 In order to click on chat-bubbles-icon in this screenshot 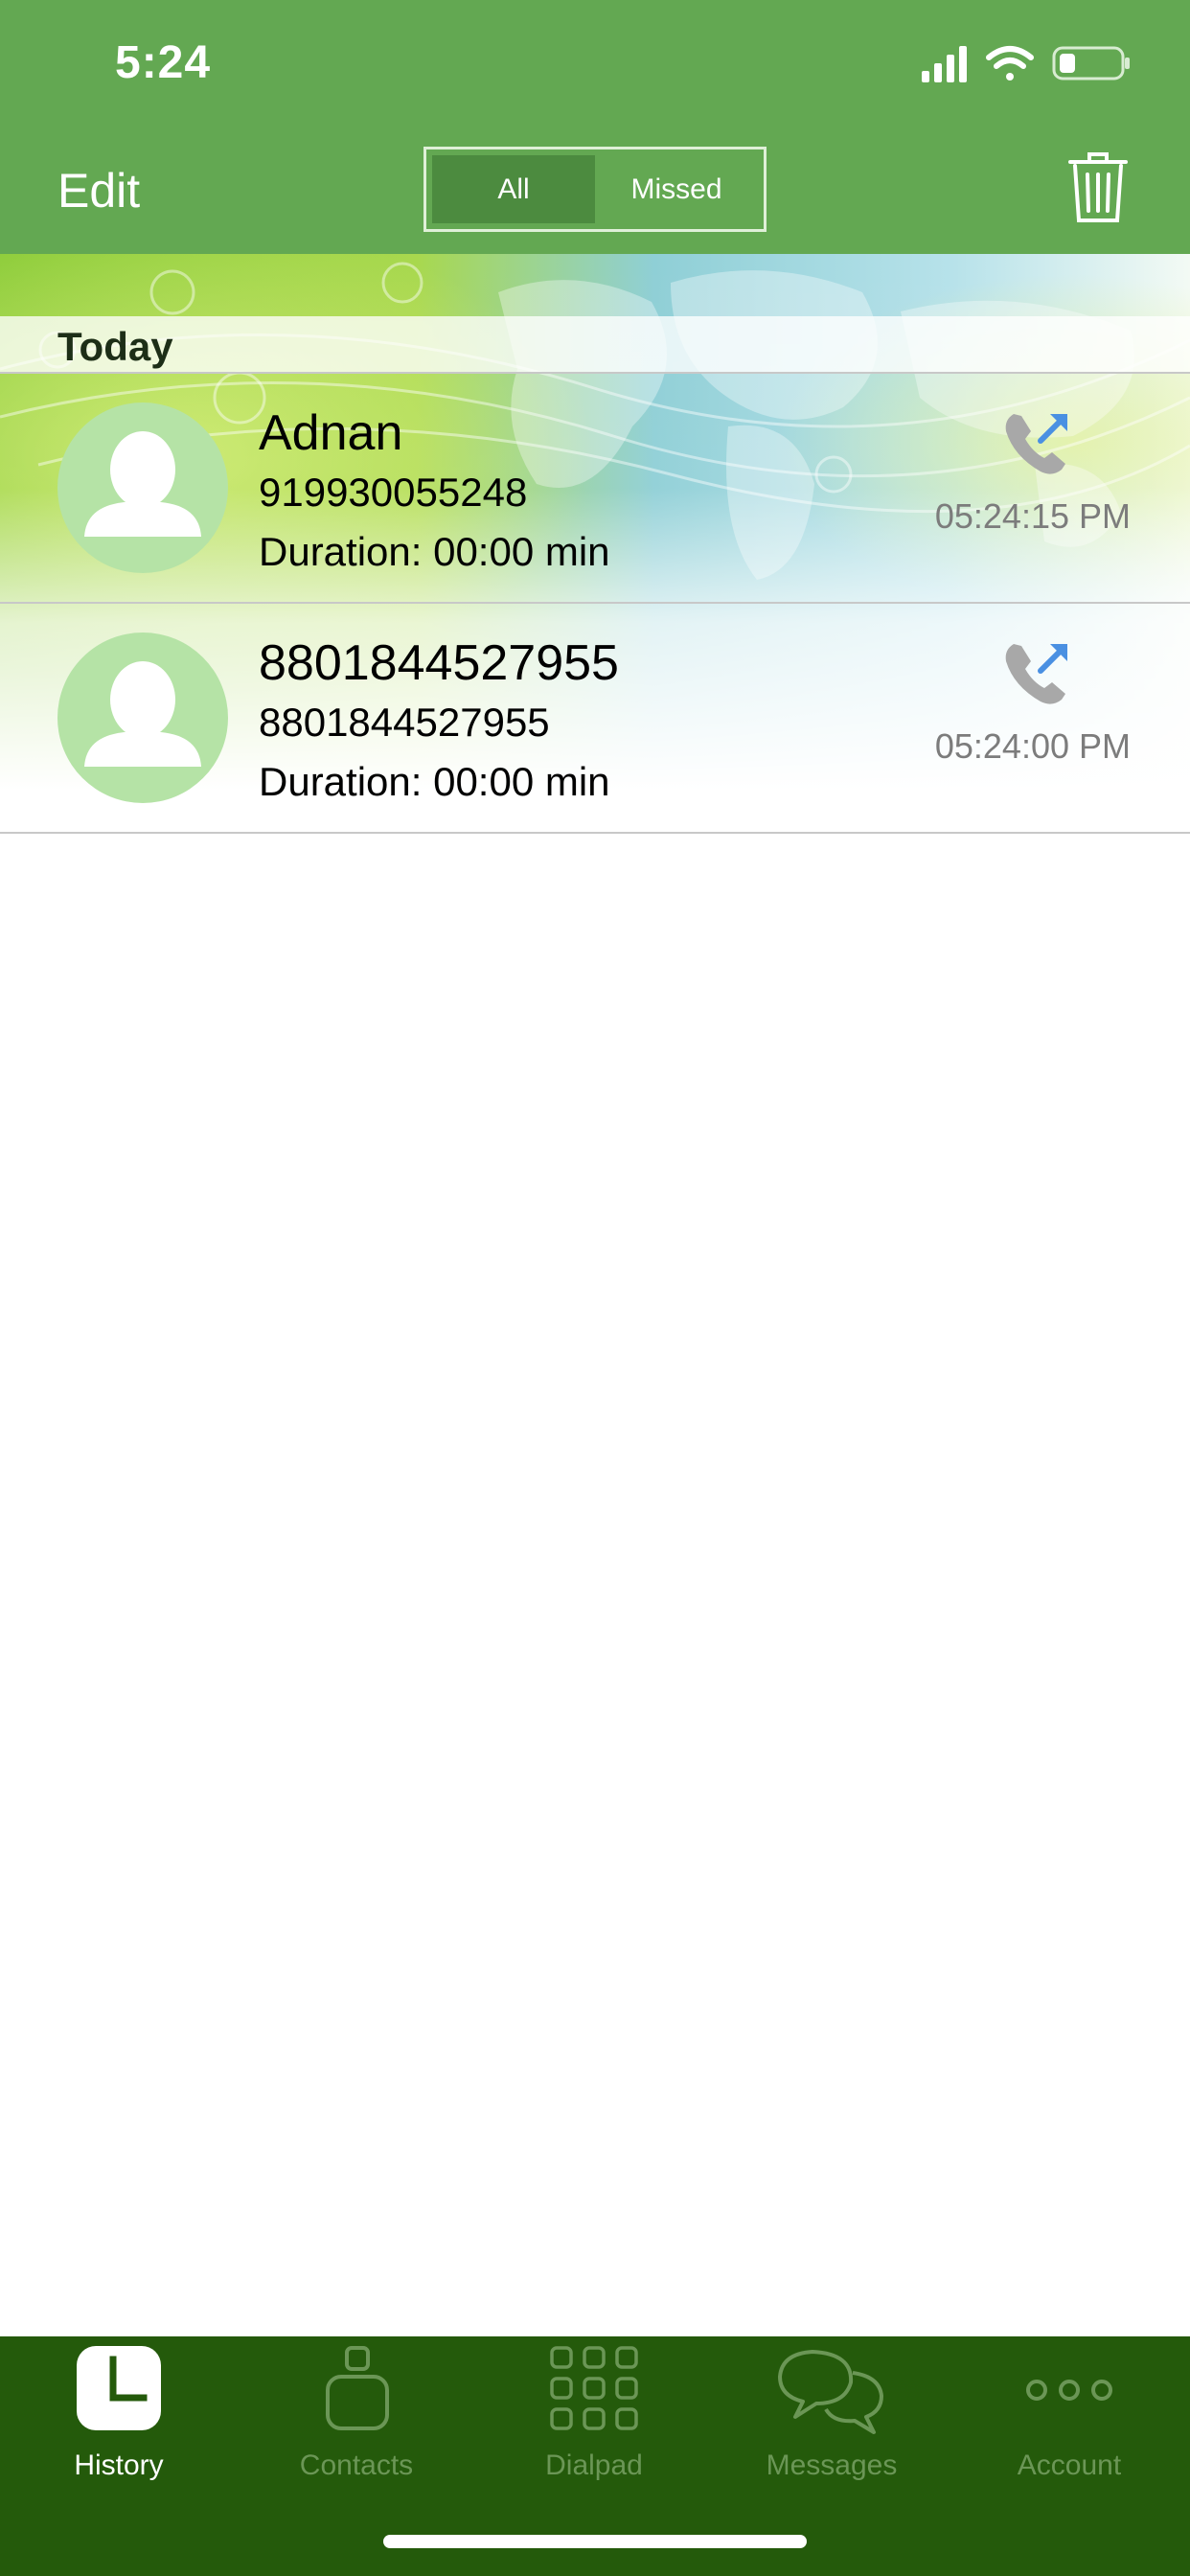, I will do `click(831, 2392)`.